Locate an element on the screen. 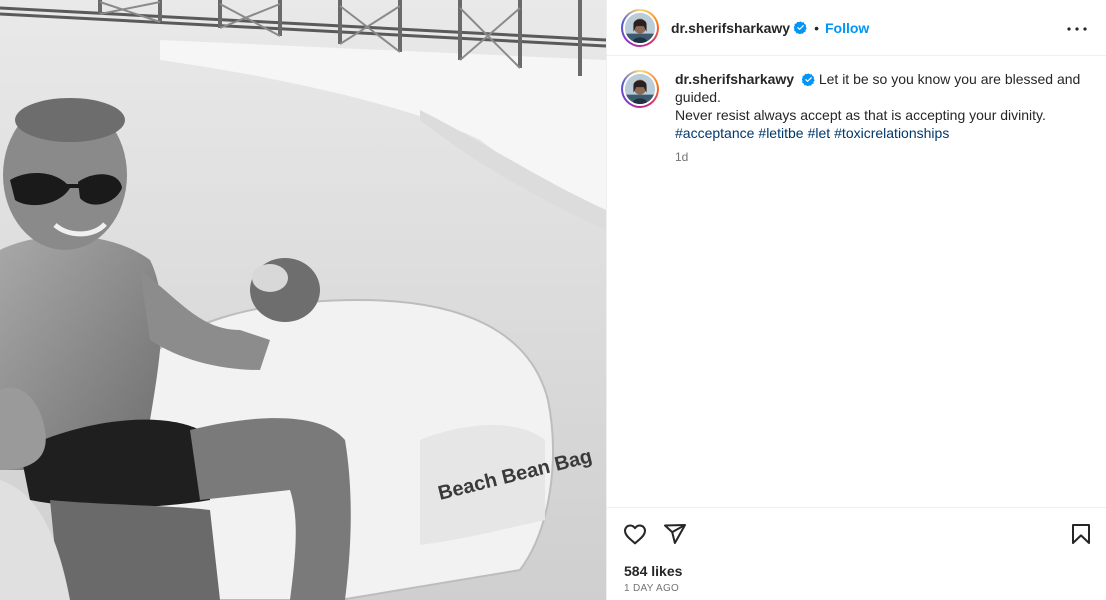 This screenshot has height=600, width=1106. likes-count: 584 likes is located at coordinates (653, 571).